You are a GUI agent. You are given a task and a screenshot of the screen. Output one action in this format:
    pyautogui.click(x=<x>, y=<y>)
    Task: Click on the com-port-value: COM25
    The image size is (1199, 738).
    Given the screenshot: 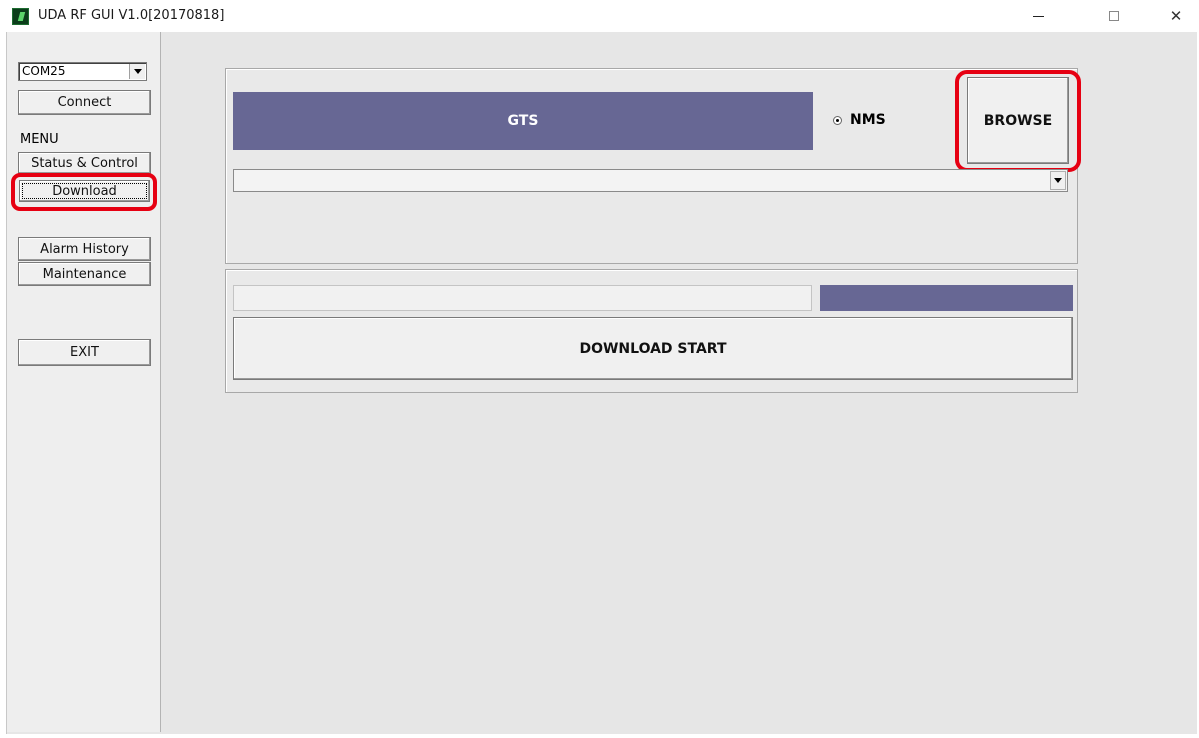 What is the action you would take?
    pyautogui.click(x=44, y=71)
    